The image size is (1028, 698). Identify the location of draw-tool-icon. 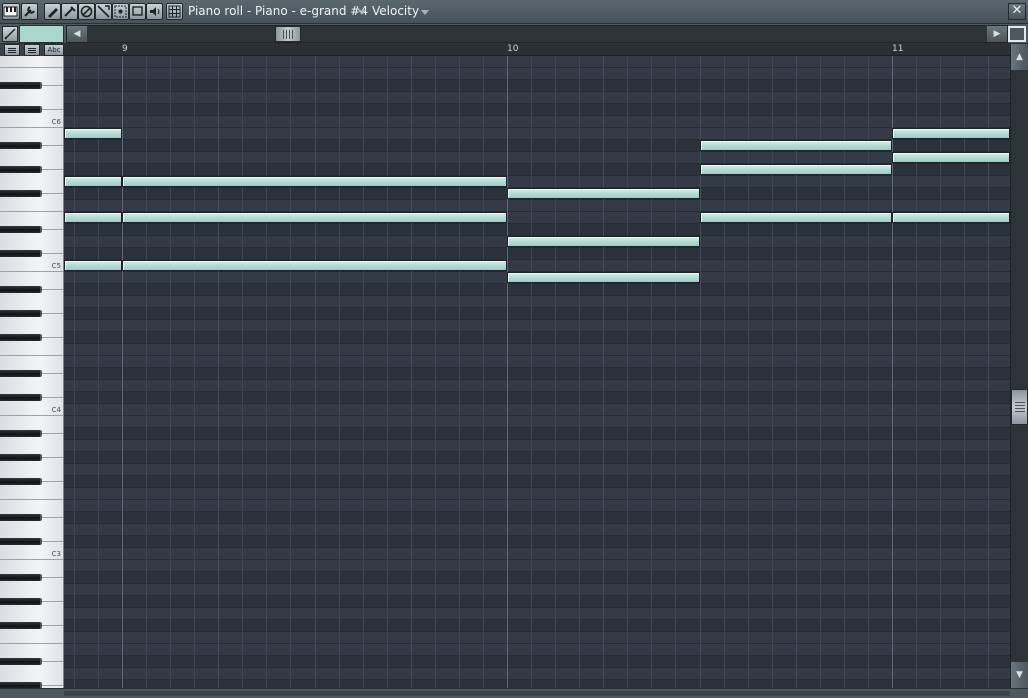
(10, 34).